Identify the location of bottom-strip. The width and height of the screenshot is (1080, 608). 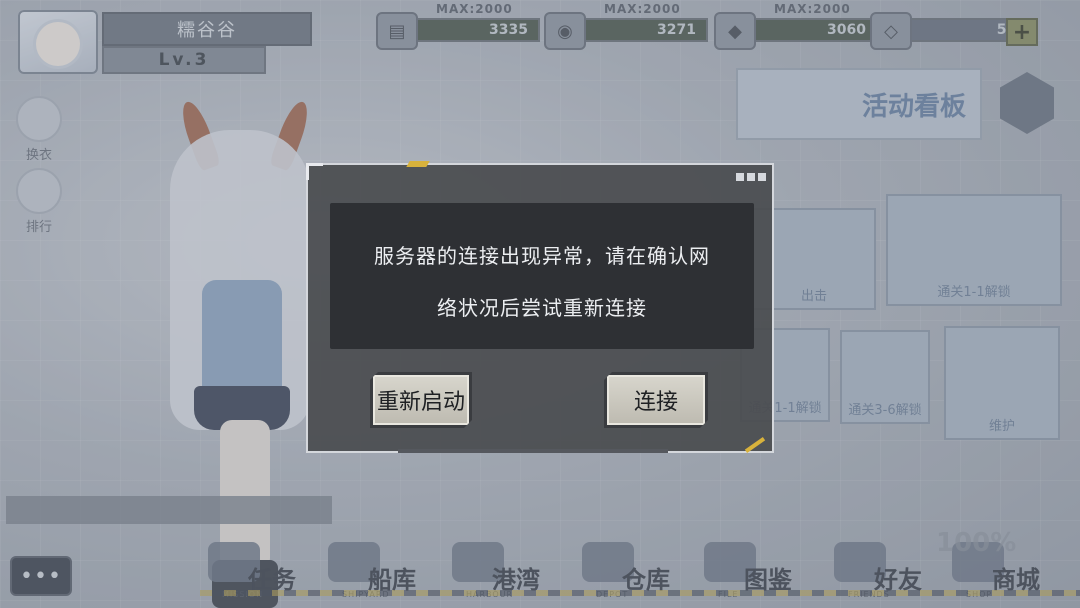
(533, 451).